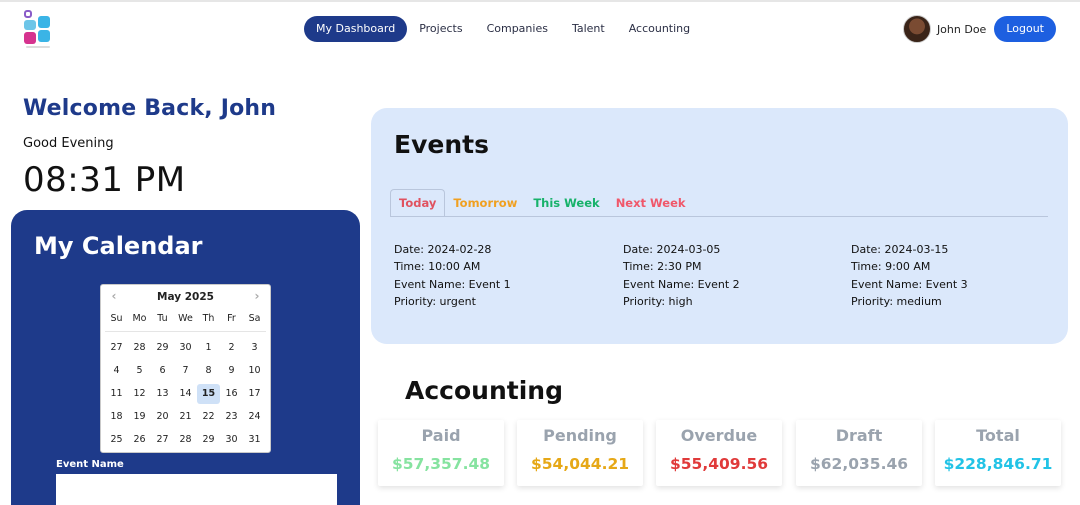 The width and height of the screenshot is (1080, 505). I want to click on logo-square-blue, so click(30, 25).